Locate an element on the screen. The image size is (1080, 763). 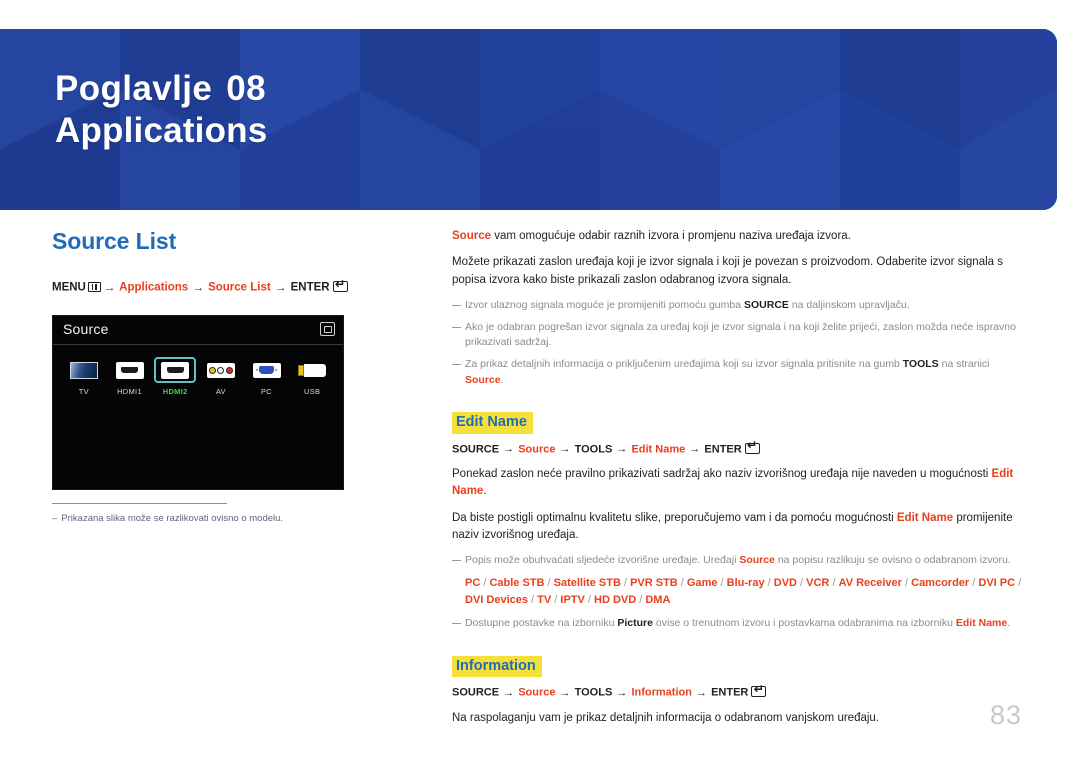
source-item-hdmi1: HDMI1 is located at coordinates (130, 376).